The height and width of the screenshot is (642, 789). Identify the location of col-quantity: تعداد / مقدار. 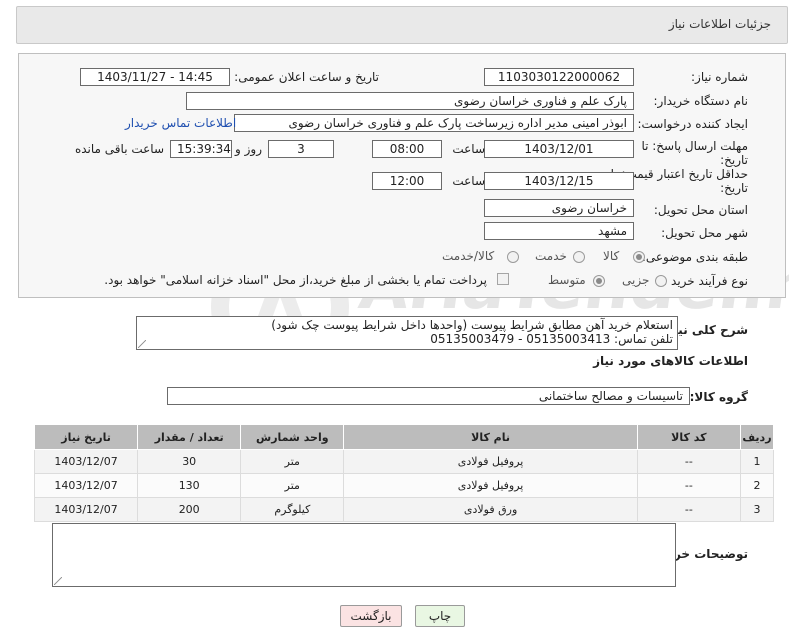
(189, 437).